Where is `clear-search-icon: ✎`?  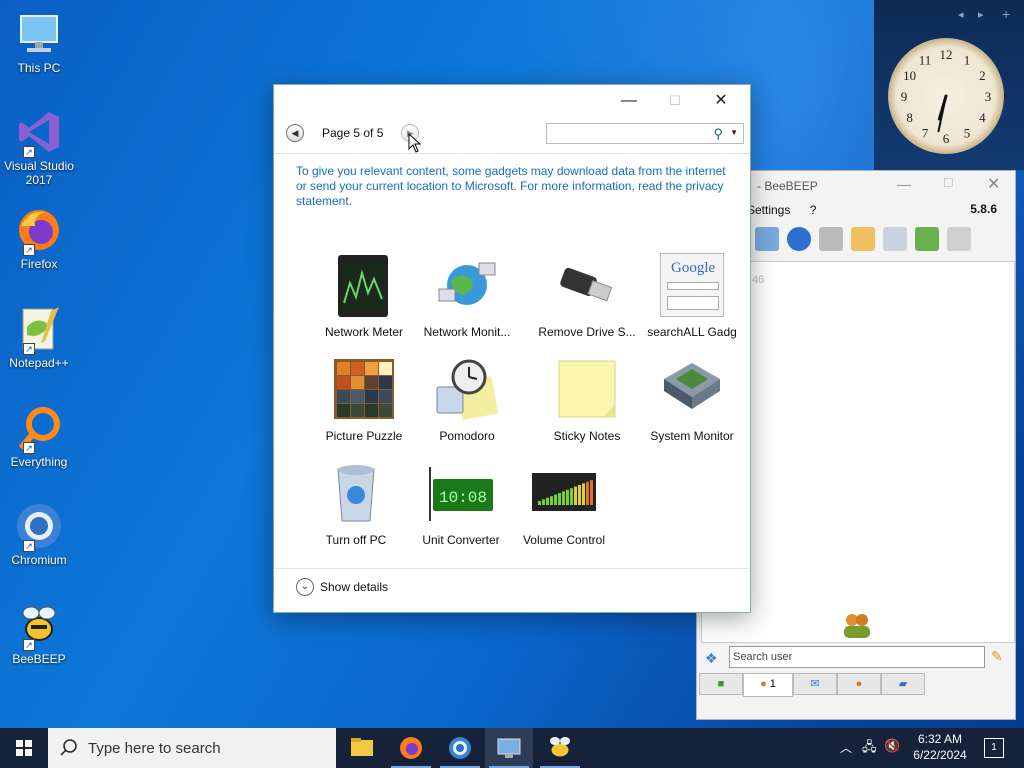
clear-search-icon: ✎ is located at coordinates (997, 656).